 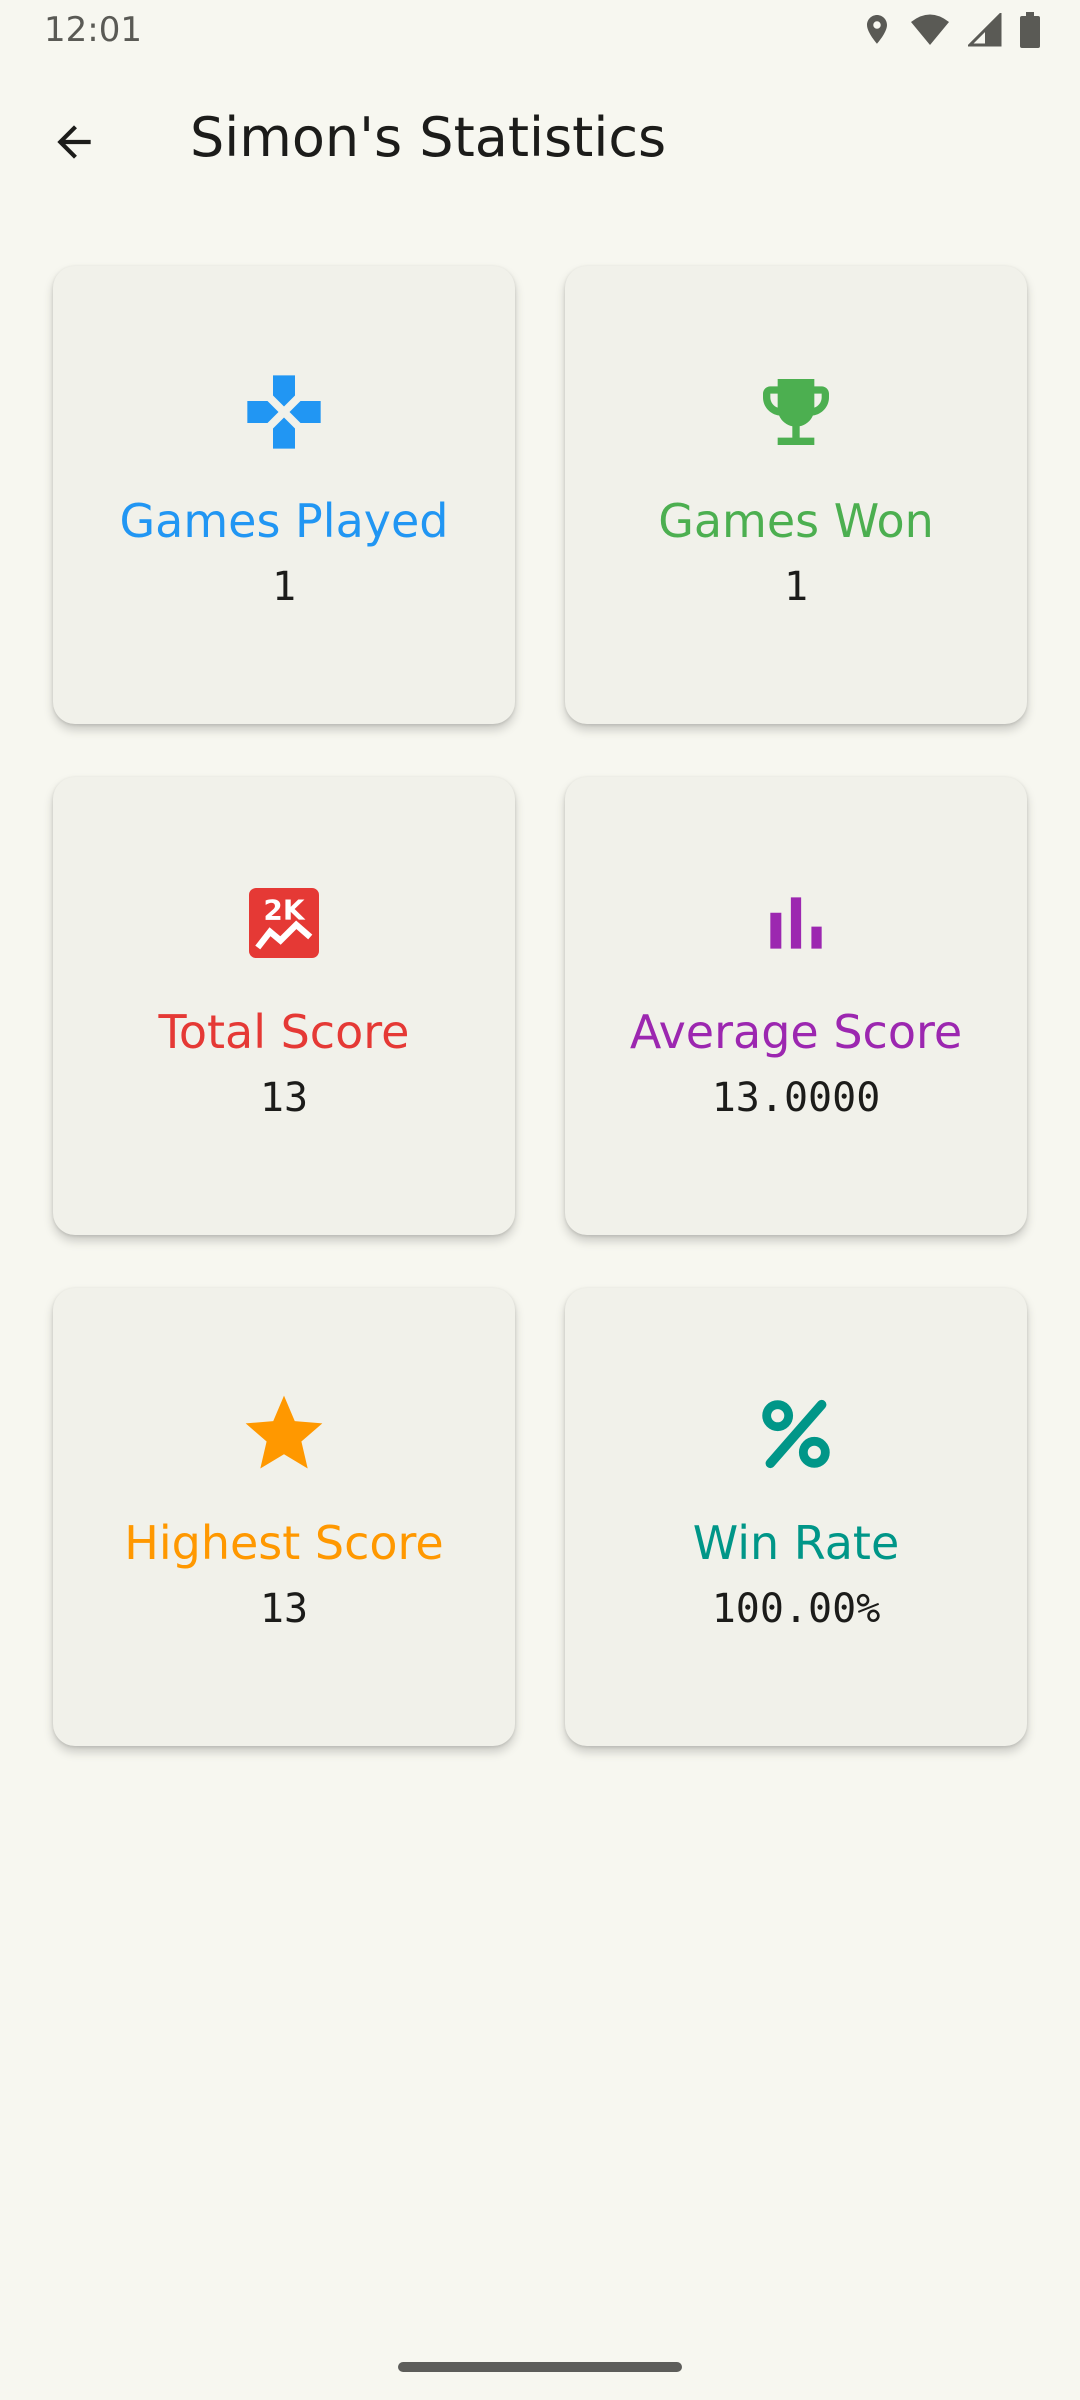 I want to click on stat-card-games-won: Games Won 1, so click(x=796, y=495).